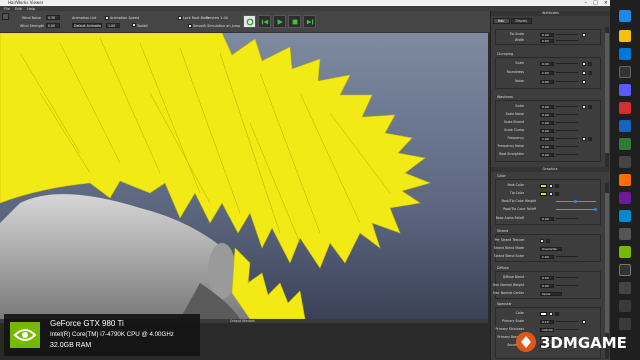 The height and width of the screenshot is (360, 640). Describe the element at coordinates (625, 36) in the screenshot. I see `file-explorer-icon` at that location.